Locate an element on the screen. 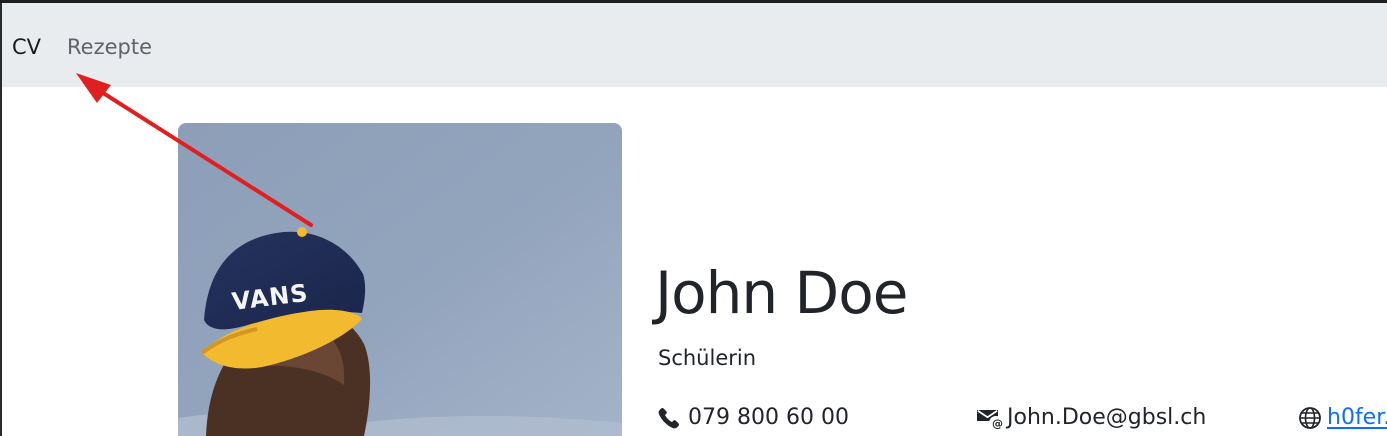  contact-phone-text: 079 800 60 00 is located at coordinates (768, 417).